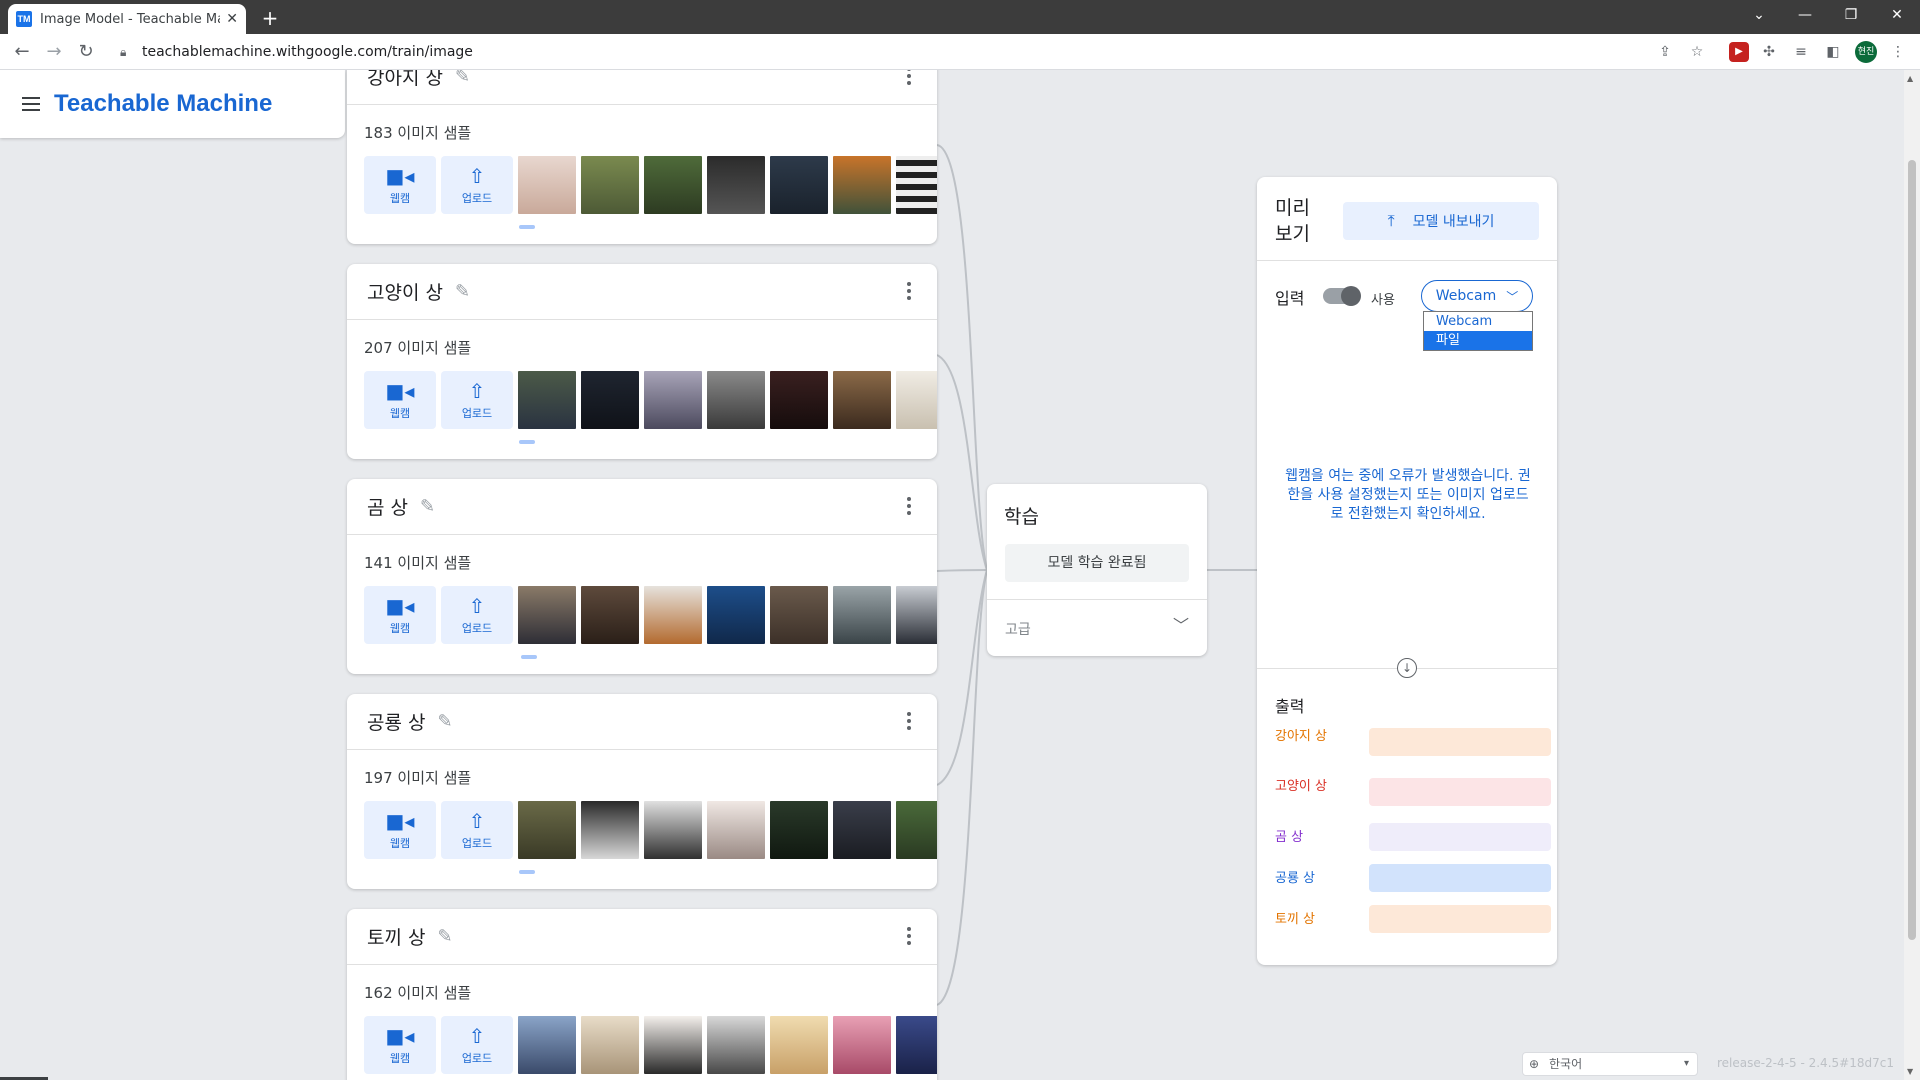 The width and height of the screenshot is (1920, 1080). Describe the element at coordinates (1739, 52) in the screenshot. I see `extension-red-icon: ▶` at that location.